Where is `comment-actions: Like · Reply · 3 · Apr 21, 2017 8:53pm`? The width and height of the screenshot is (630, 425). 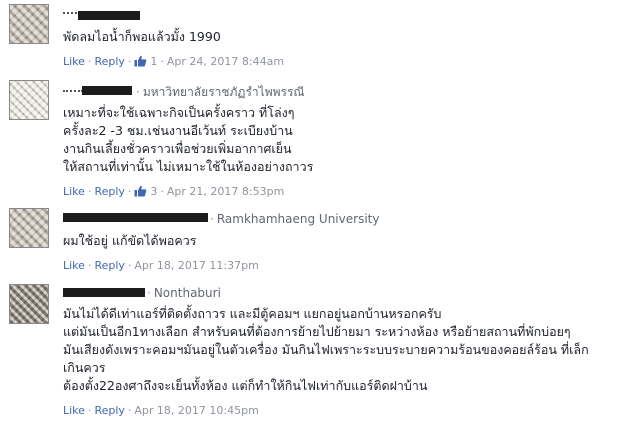 comment-actions: Like · Reply · 3 · Apr 21, 2017 8:53pm is located at coordinates (173, 192).